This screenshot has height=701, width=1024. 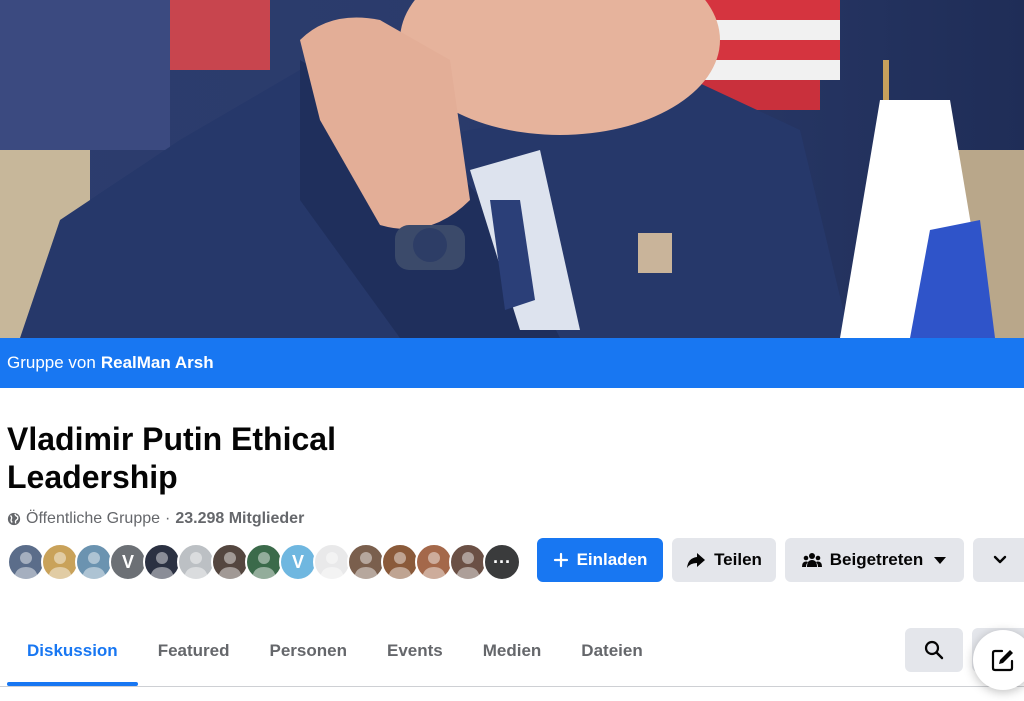 I want to click on member-avatars: V V ···, so click(x=264, y=563).